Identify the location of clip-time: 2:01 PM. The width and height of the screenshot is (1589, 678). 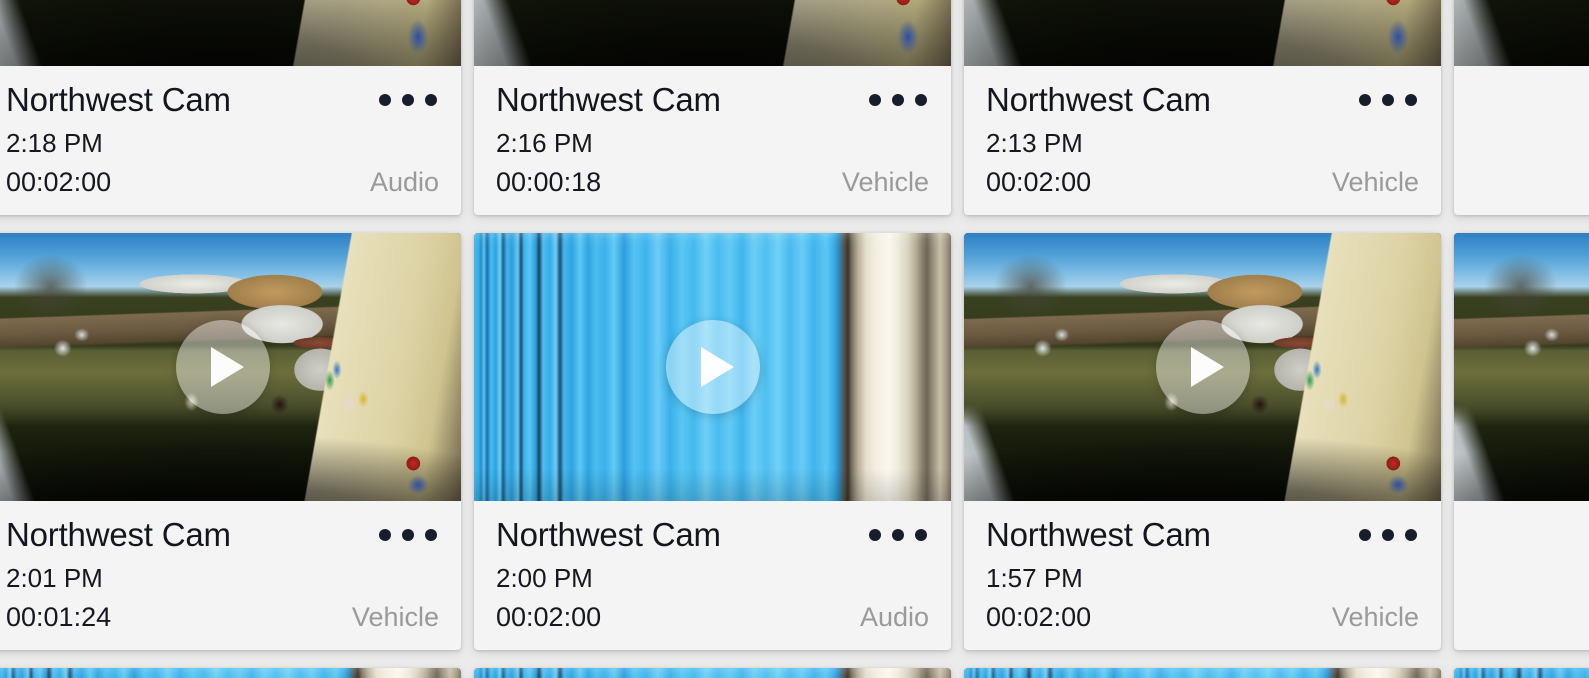
(54, 578).